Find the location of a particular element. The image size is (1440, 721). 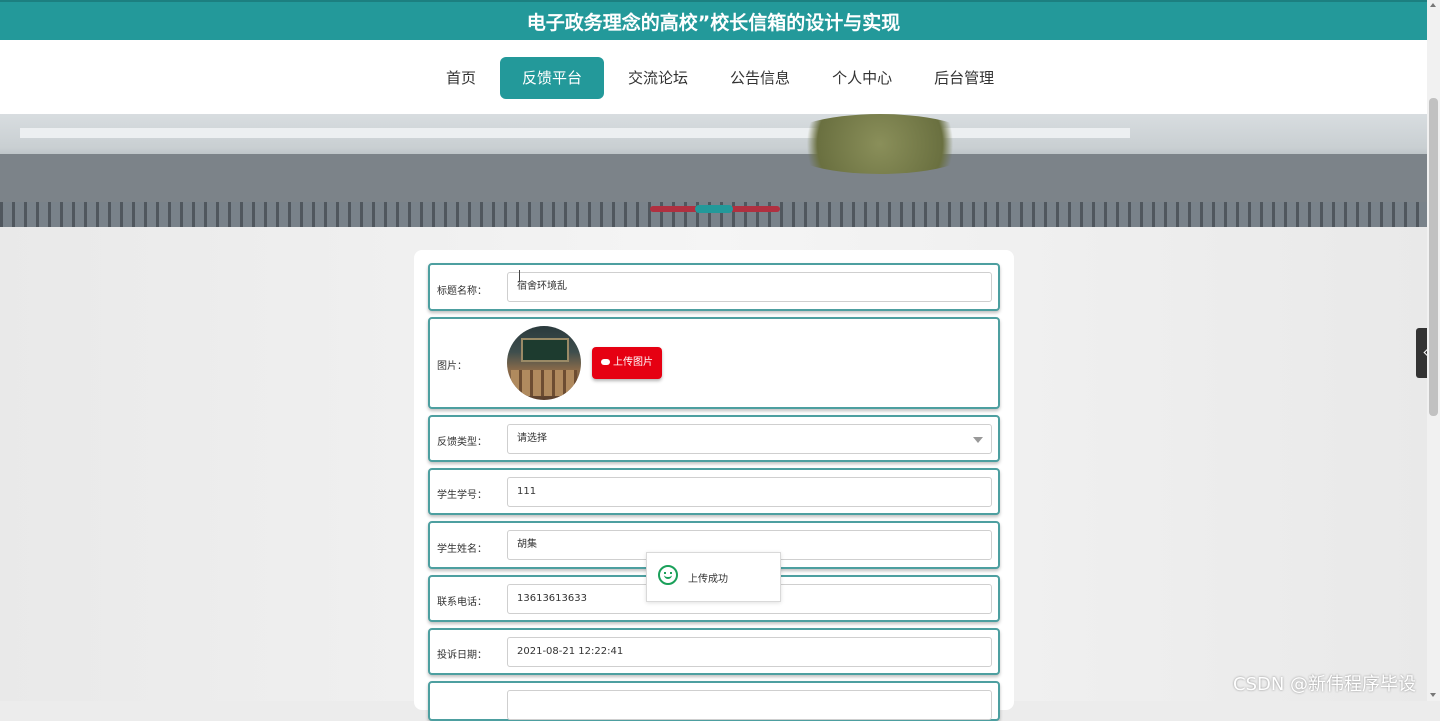

type-label: 反馈类型： is located at coordinates (462, 442).